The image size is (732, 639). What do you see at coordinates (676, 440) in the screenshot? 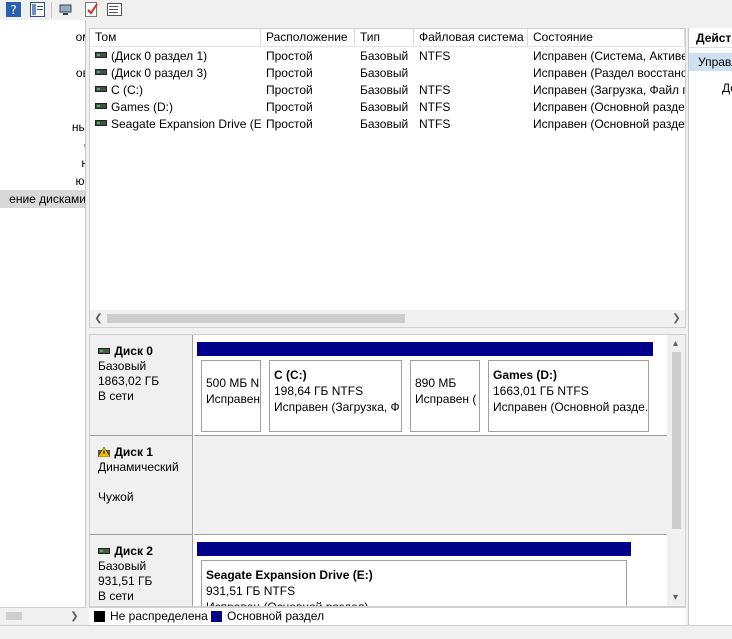
I see `disk-map-scroll-thumb` at bounding box center [676, 440].